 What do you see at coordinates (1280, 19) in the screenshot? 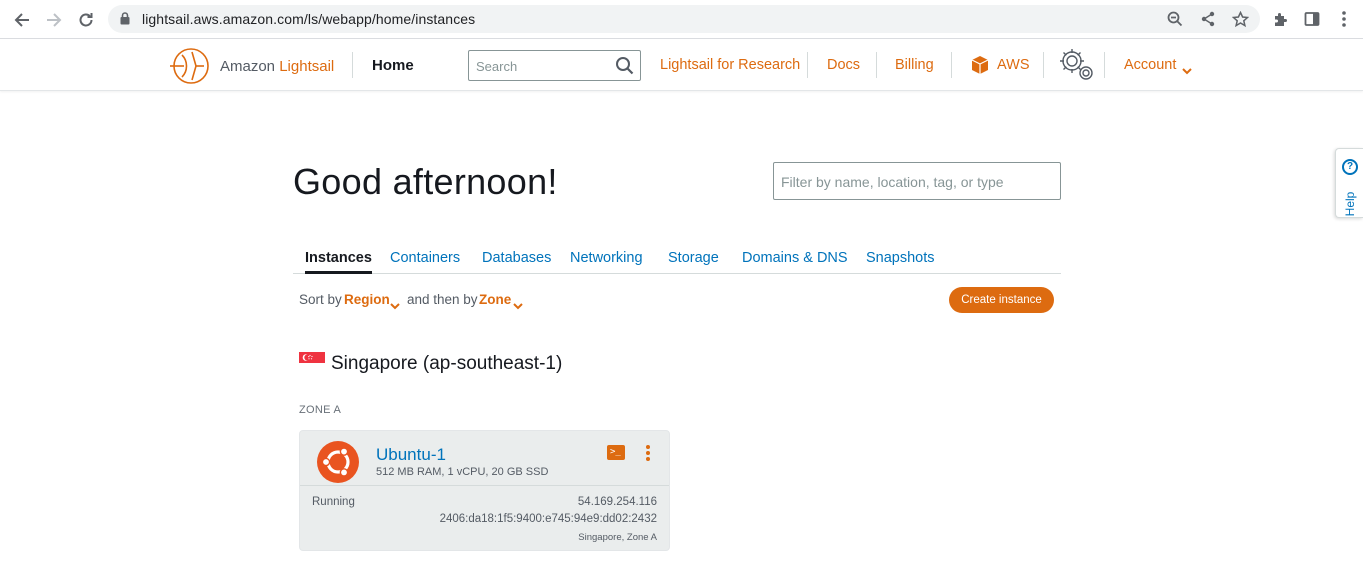
I see `extensions-puzzle-icon` at bounding box center [1280, 19].